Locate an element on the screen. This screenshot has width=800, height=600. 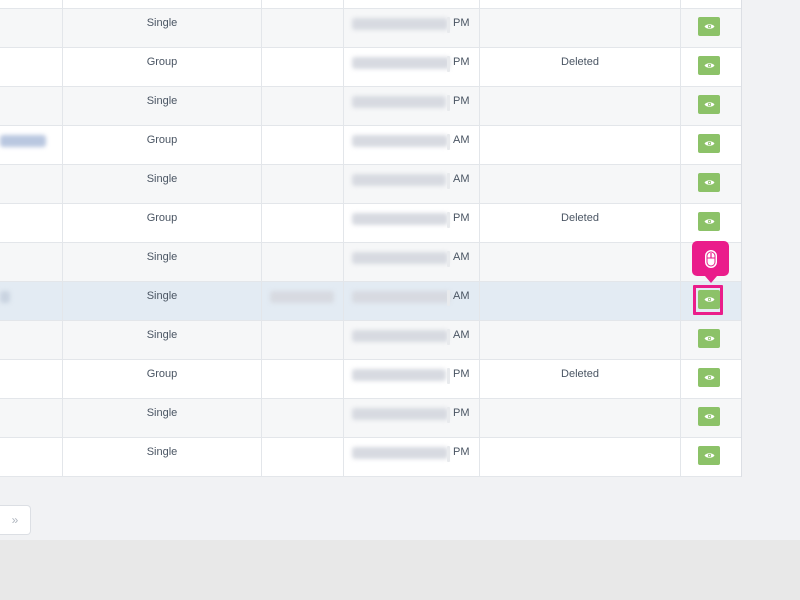
pagination-next-label: » is located at coordinates (15, 520).